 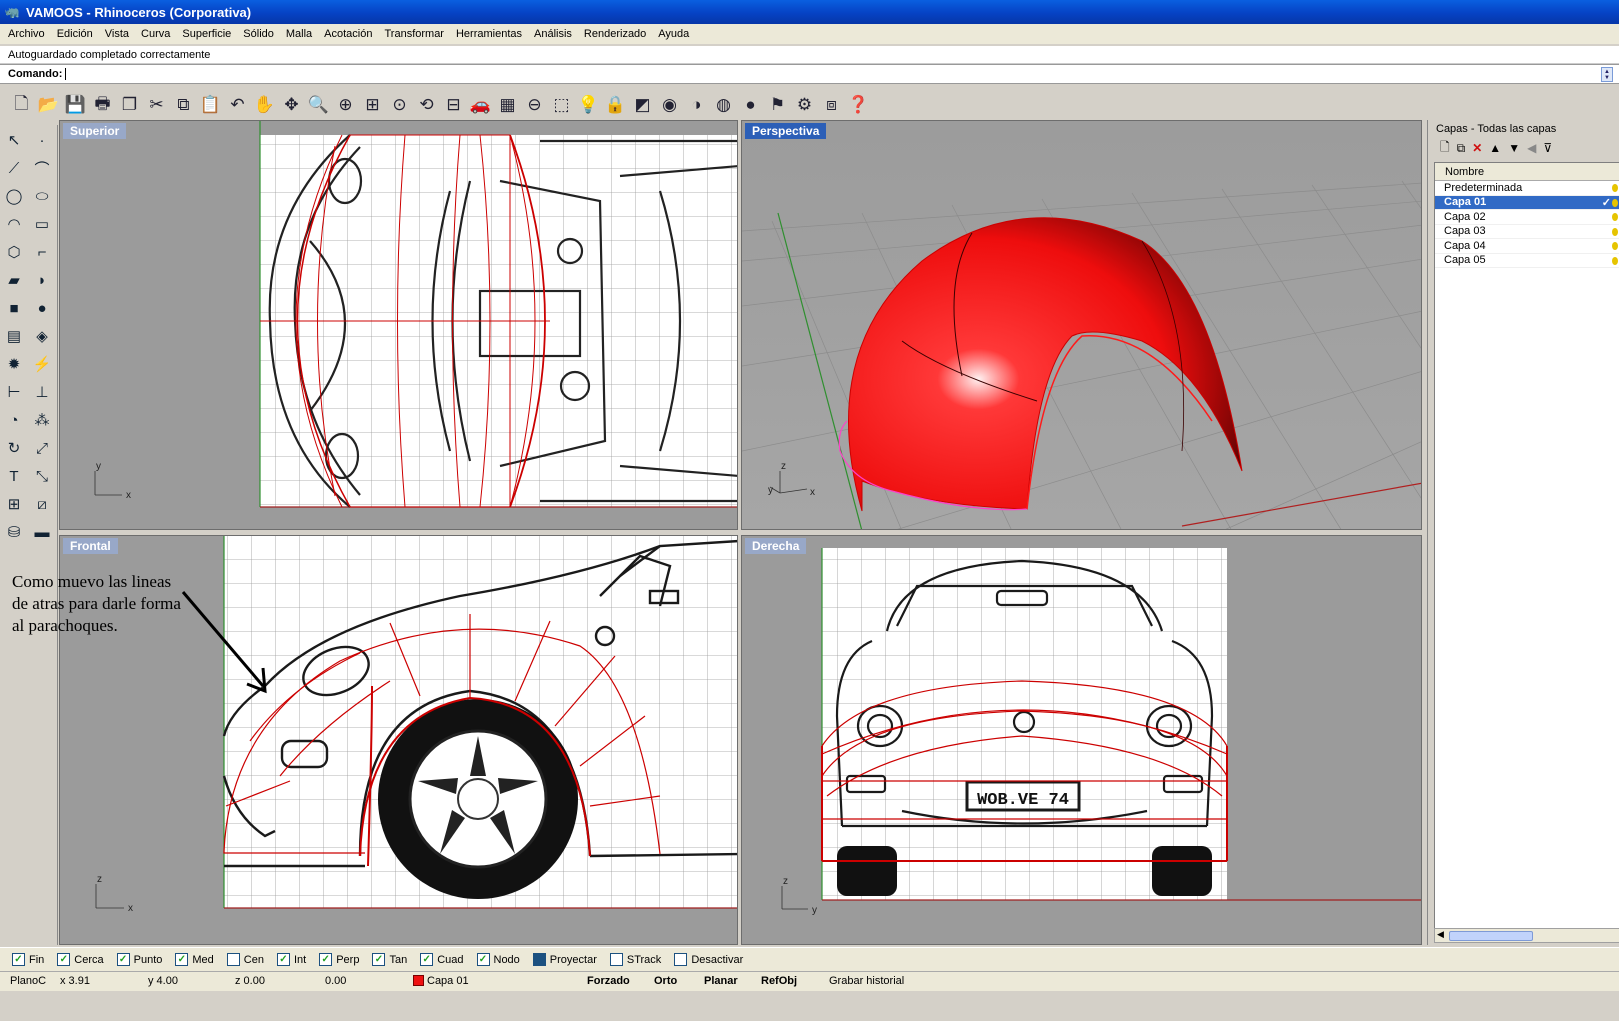 I want to click on viewport-label-frontal: Frontal, so click(x=90, y=546).